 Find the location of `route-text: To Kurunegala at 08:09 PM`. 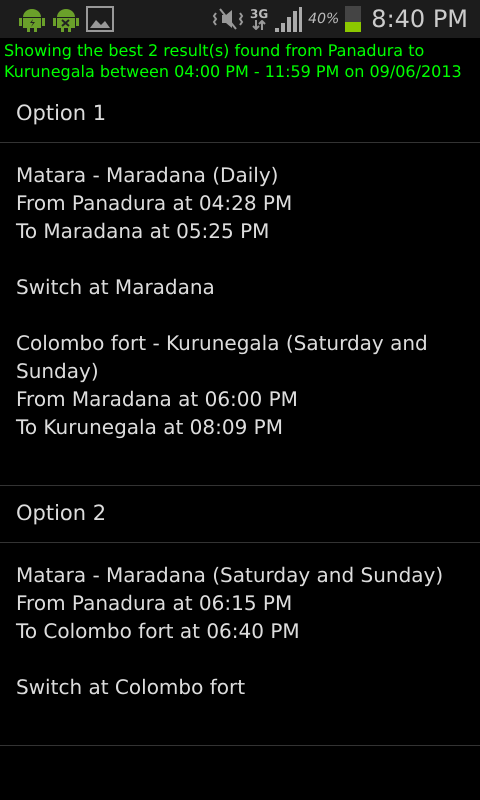

route-text: To Kurunegala at 08:09 PM is located at coordinates (150, 427).